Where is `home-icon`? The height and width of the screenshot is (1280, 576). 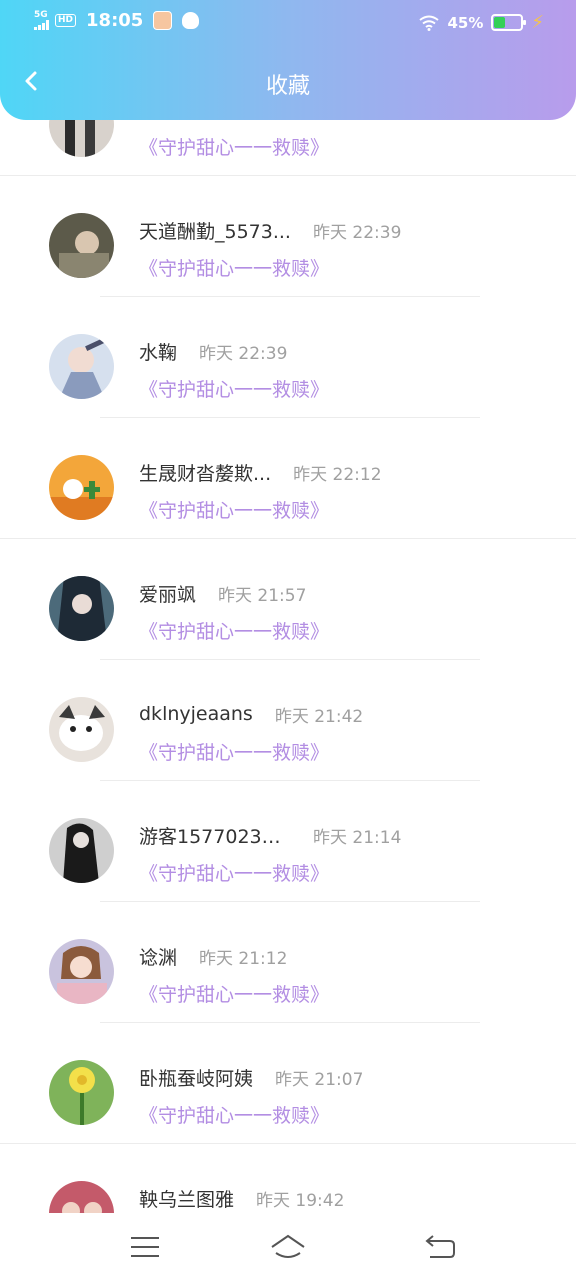 home-icon is located at coordinates (288, 1246).